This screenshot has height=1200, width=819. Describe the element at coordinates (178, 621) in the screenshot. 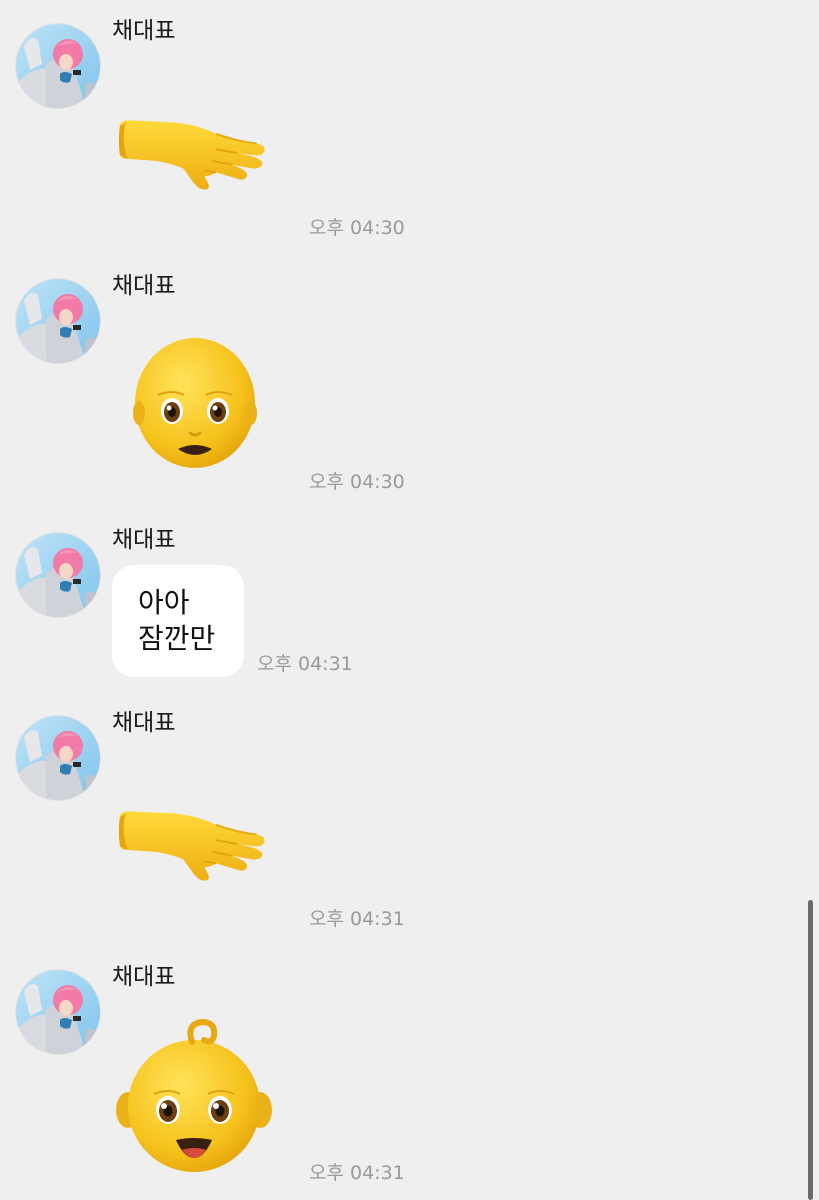

I see `message-bubble: 아아 잠깐만` at that location.